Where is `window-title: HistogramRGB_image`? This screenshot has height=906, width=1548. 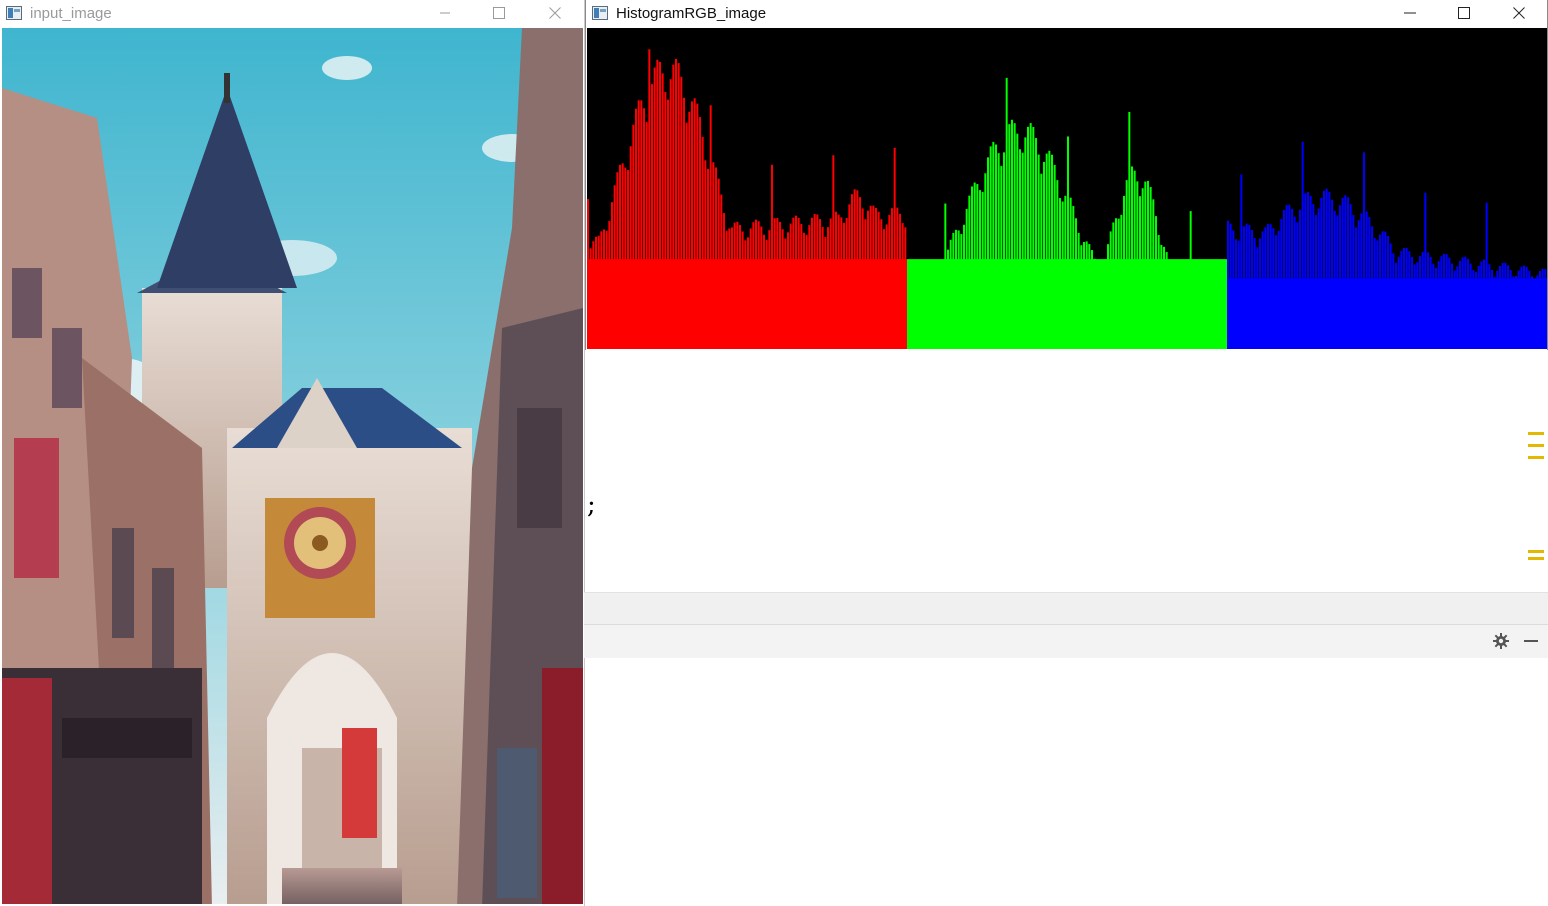 window-title: HistogramRGB_image is located at coordinates (691, 13).